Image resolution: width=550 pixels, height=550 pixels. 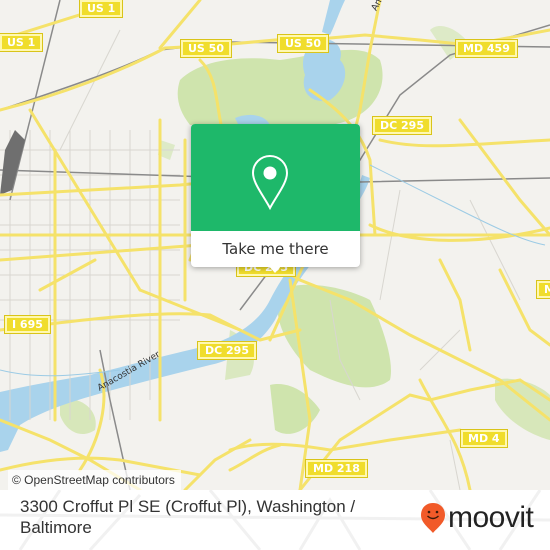 I want to click on road-shield-md-4: MD 4, so click(x=484, y=438).